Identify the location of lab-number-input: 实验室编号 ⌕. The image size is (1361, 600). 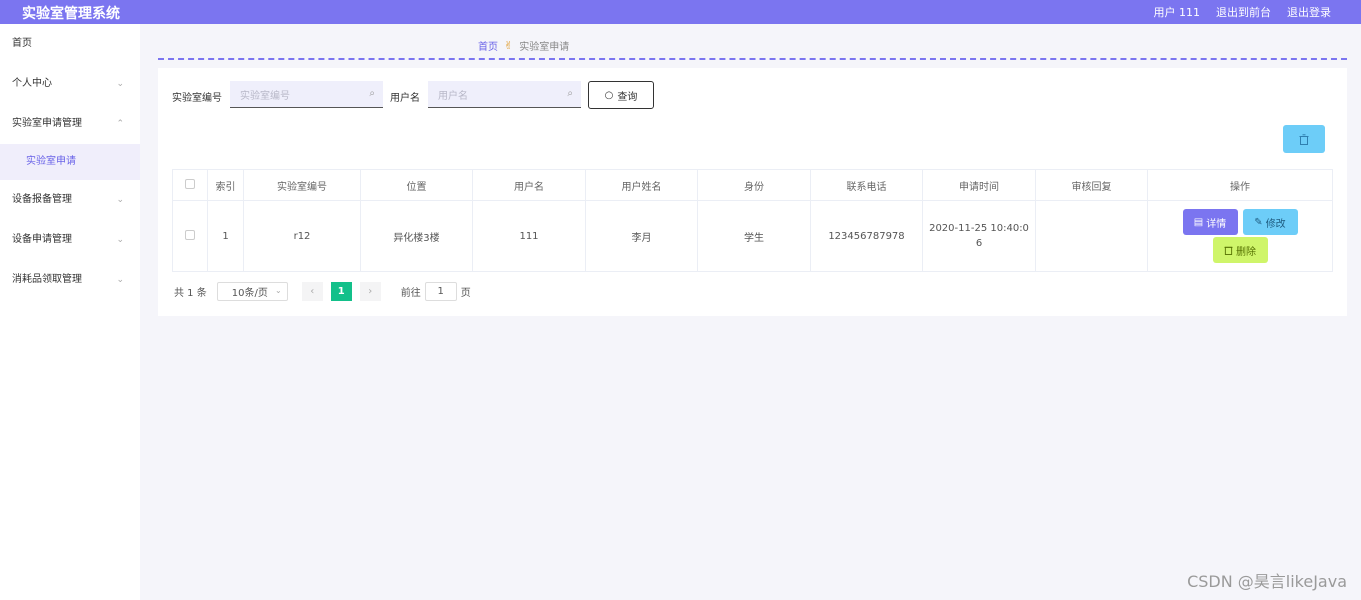
(306, 94).